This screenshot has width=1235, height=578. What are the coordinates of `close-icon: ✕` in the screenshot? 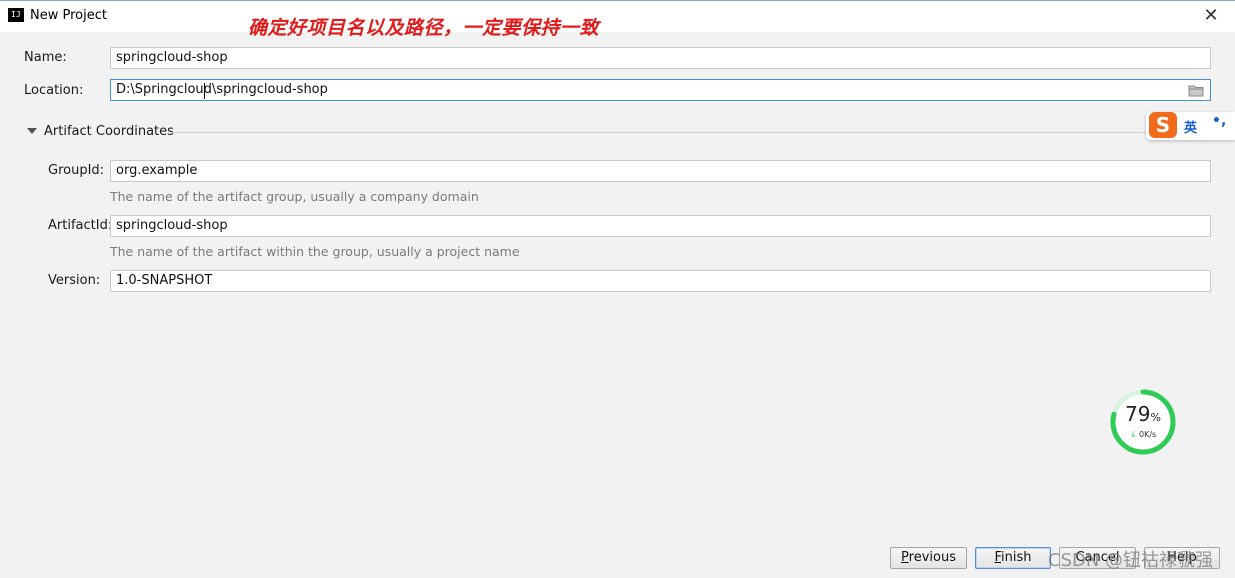 It's located at (1211, 16).